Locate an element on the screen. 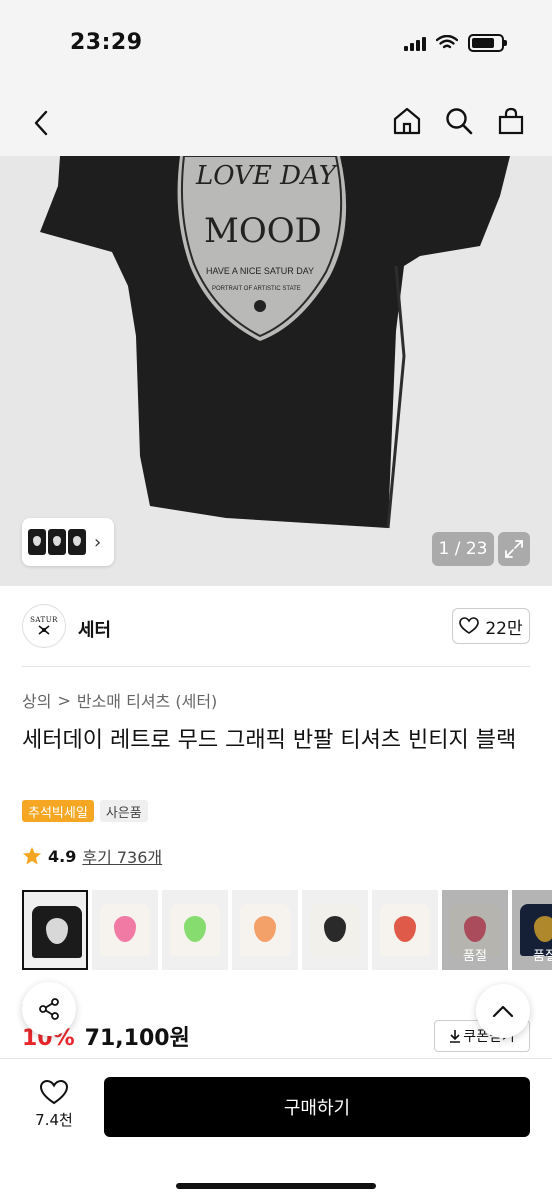 This screenshot has height=1200, width=552. sale-badge: 추석빅세일 is located at coordinates (58, 811).